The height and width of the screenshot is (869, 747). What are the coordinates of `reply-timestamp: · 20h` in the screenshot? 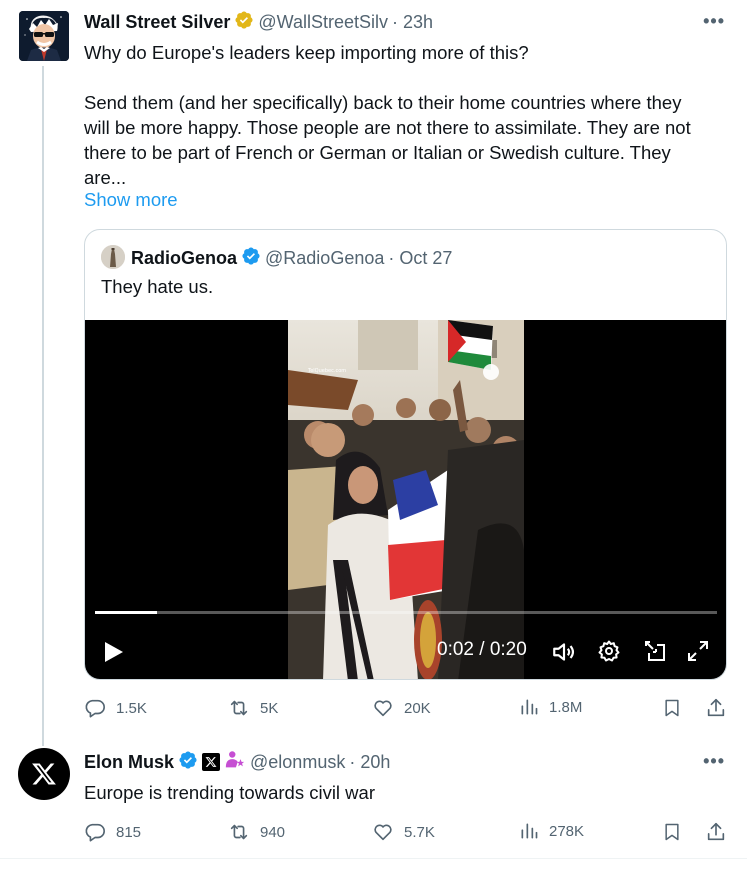 It's located at (369, 762).